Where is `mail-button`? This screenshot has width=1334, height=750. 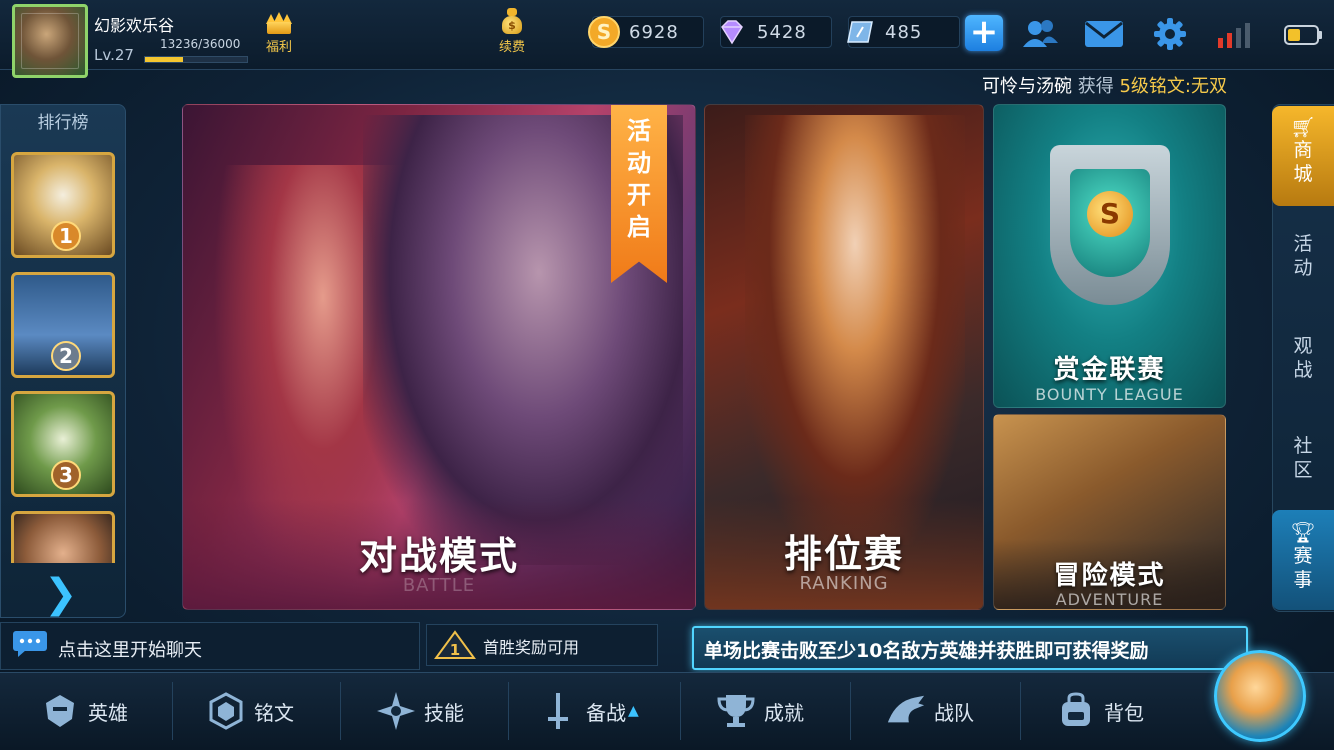
mail-button is located at coordinates (1104, 34).